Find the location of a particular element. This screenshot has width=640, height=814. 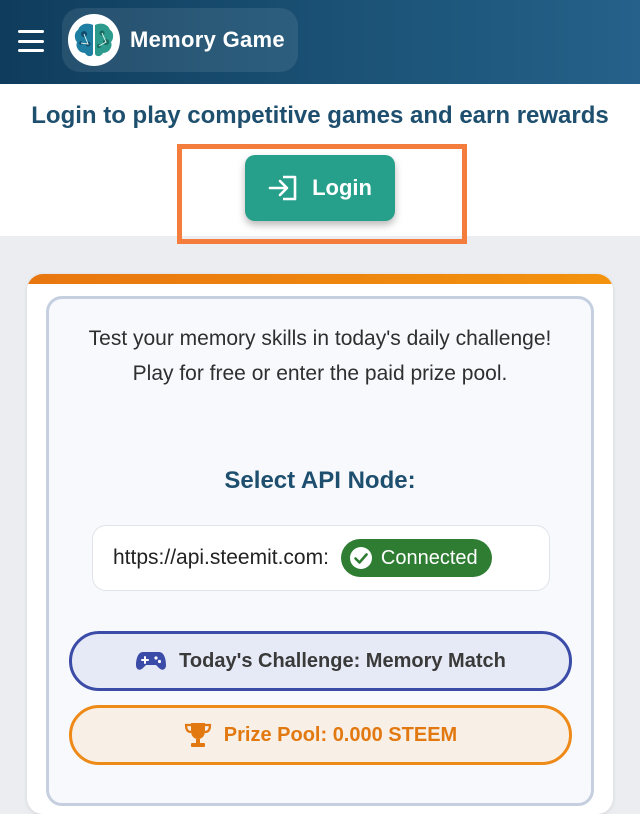

api-node-heading: Select API Node: is located at coordinates (320, 480).